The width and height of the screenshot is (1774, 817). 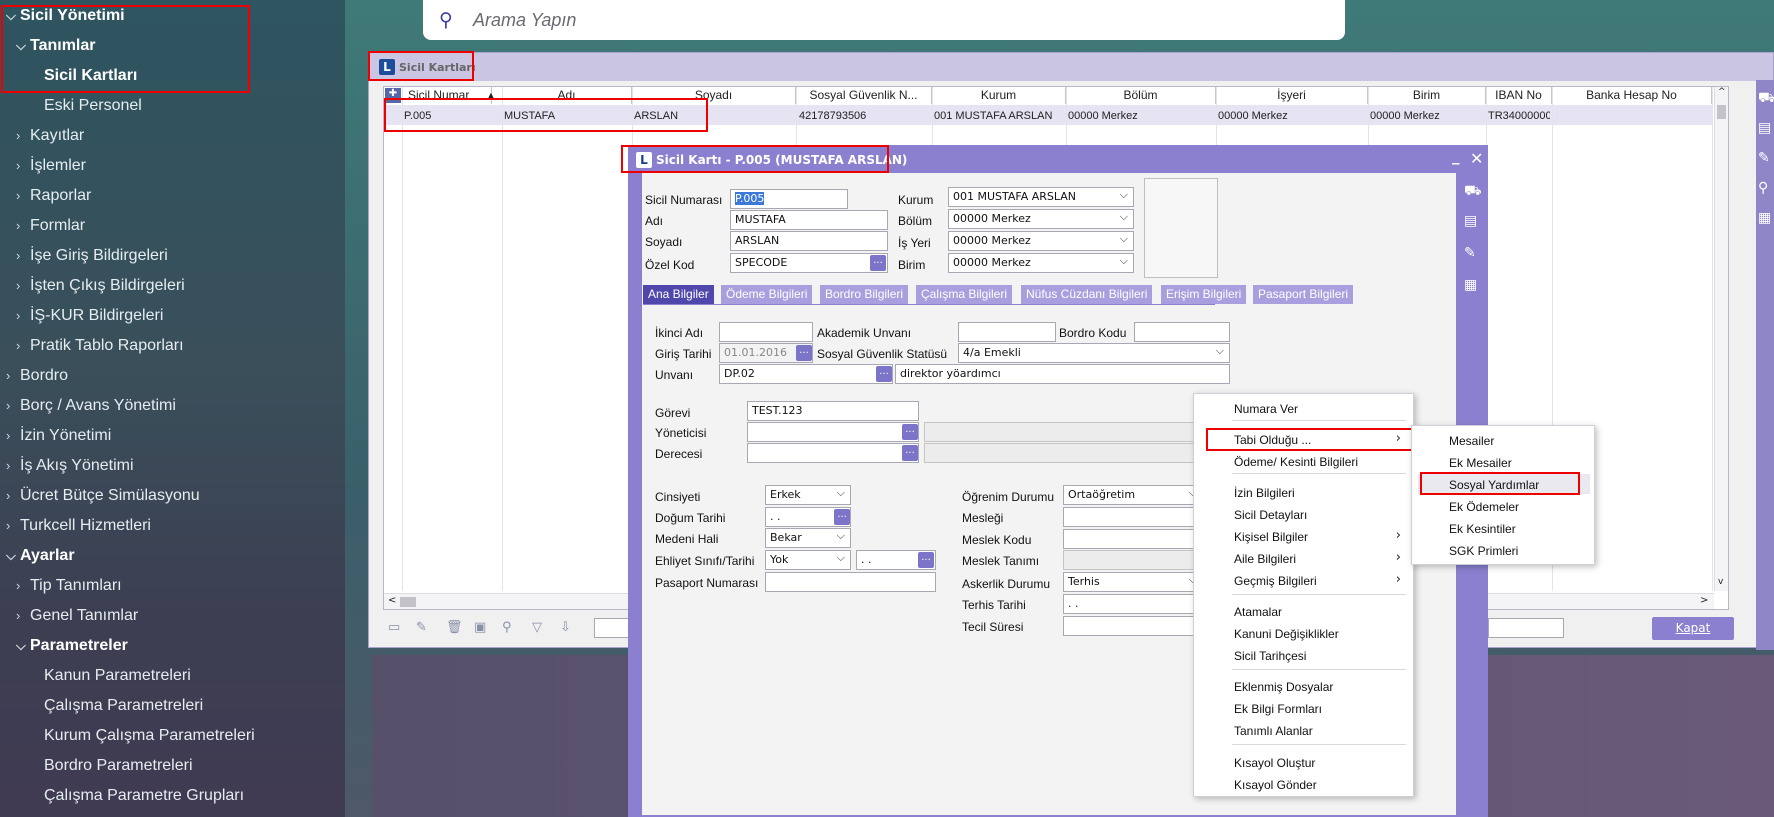 I want to click on menu-item-gecmis-bilgileri: Geçmiş Bilgileri, so click(x=1275, y=581).